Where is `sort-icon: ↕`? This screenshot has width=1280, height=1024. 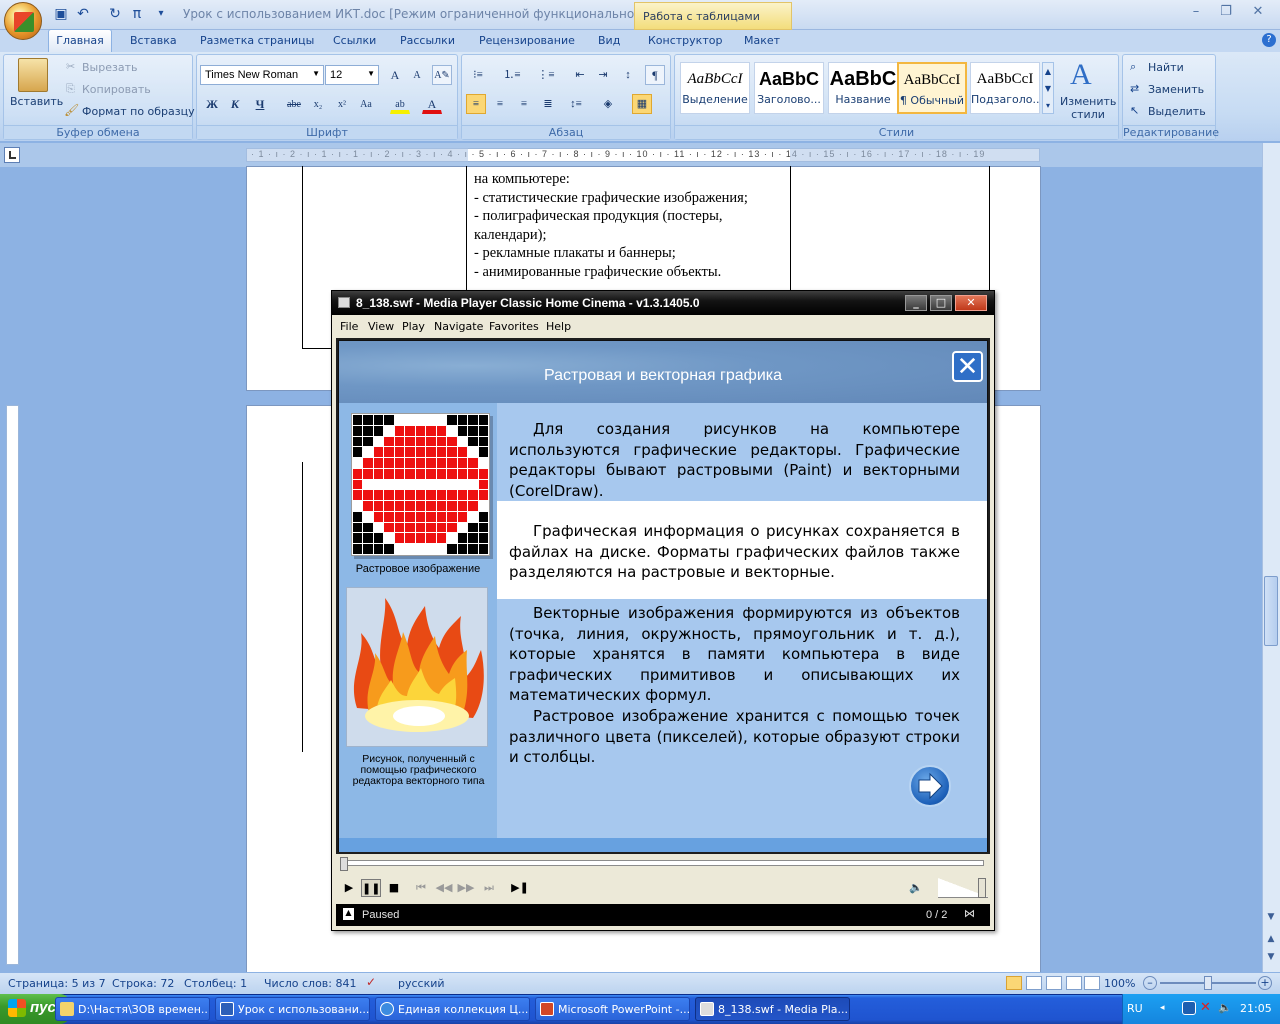
sort-icon: ↕ is located at coordinates (628, 75).